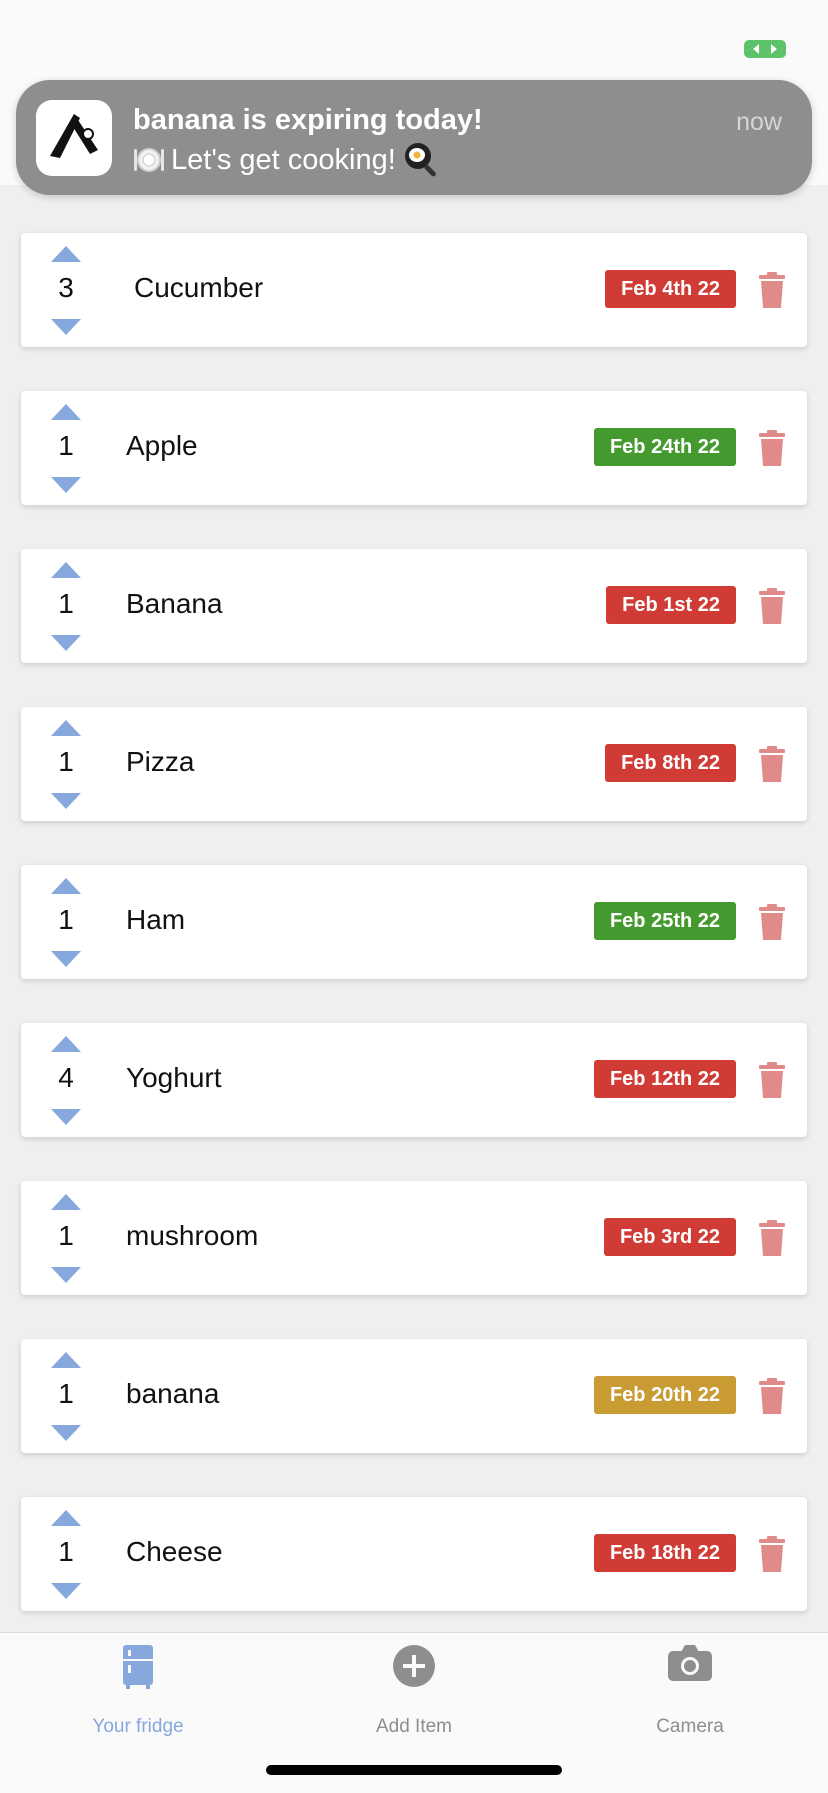 This screenshot has width=828, height=1793. What do you see at coordinates (664, 1553) in the screenshot?
I see `expiry-date-badge: Feb 18th 22` at bounding box center [664, 1553].